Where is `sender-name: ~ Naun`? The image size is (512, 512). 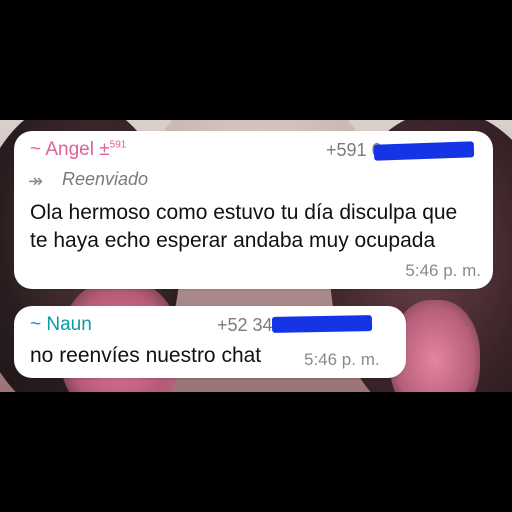 sender-name: ~ Naun is located at coordinates (61, 325).